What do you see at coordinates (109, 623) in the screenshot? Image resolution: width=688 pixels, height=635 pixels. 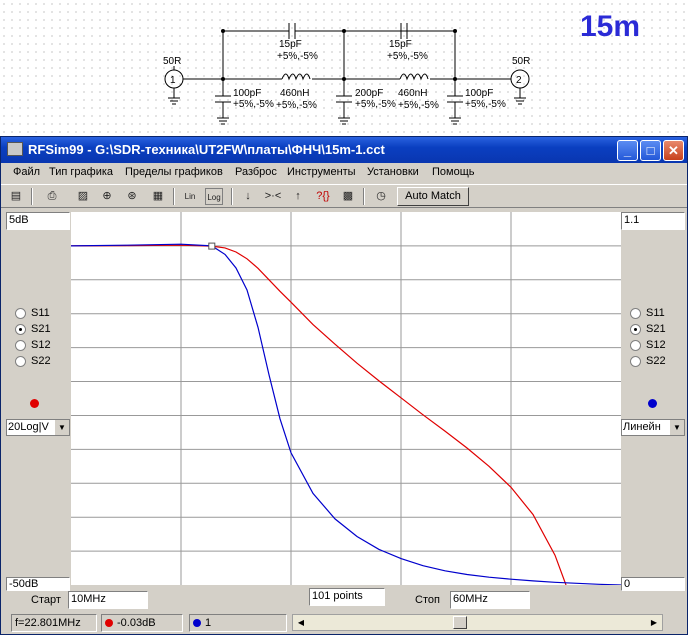 I see `red-dot-icon` at bounding box center [109, 623].